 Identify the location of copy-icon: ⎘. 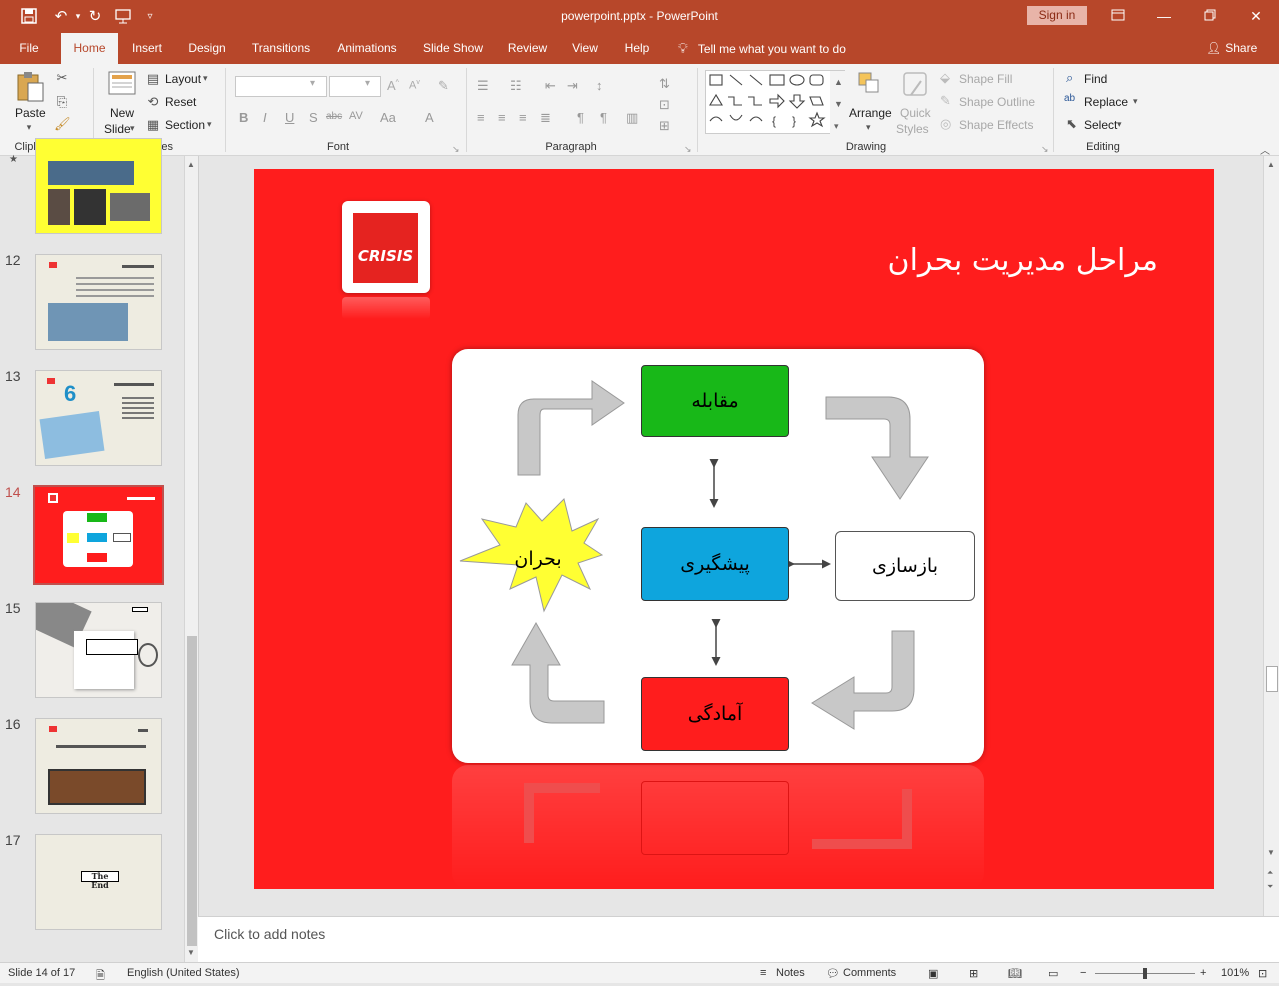
(62, 102).